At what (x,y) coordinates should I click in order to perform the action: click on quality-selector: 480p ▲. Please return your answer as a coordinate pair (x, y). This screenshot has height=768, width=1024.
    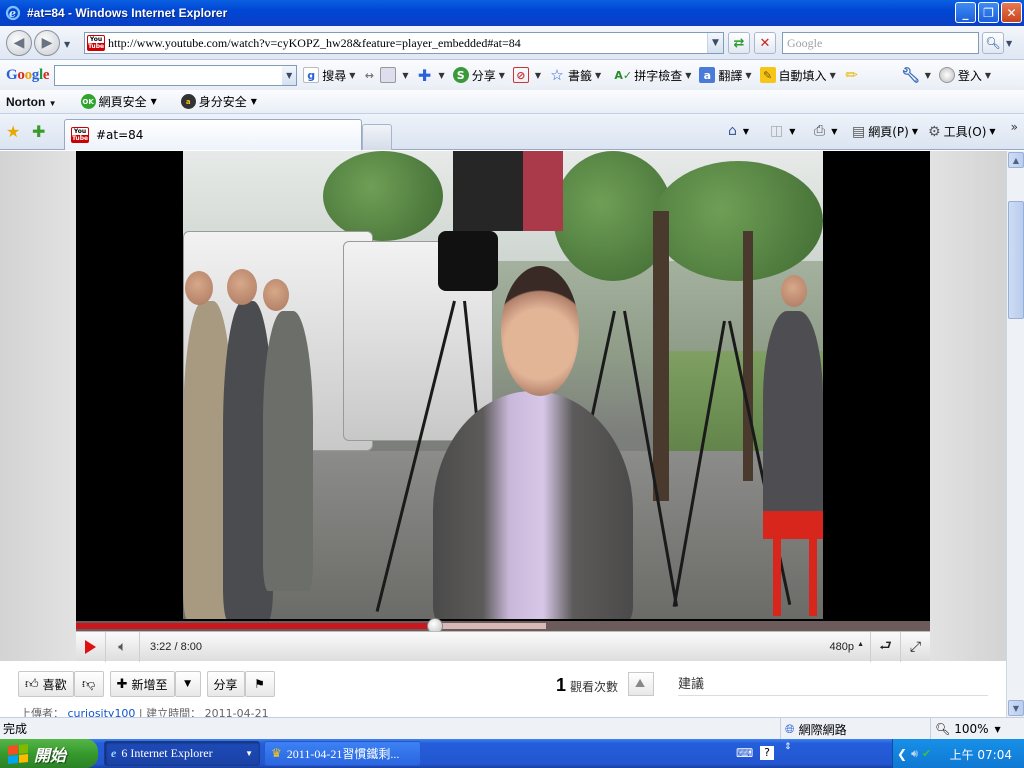
    Looking at the image, I should click on (847, 647).